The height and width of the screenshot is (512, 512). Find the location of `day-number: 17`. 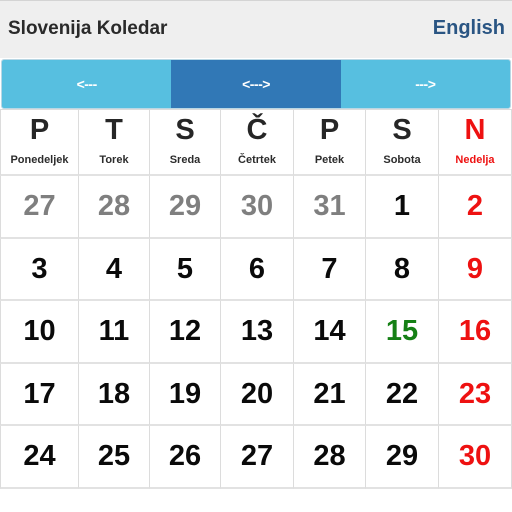

day-number: 17 is located at coordinates (39, 394).